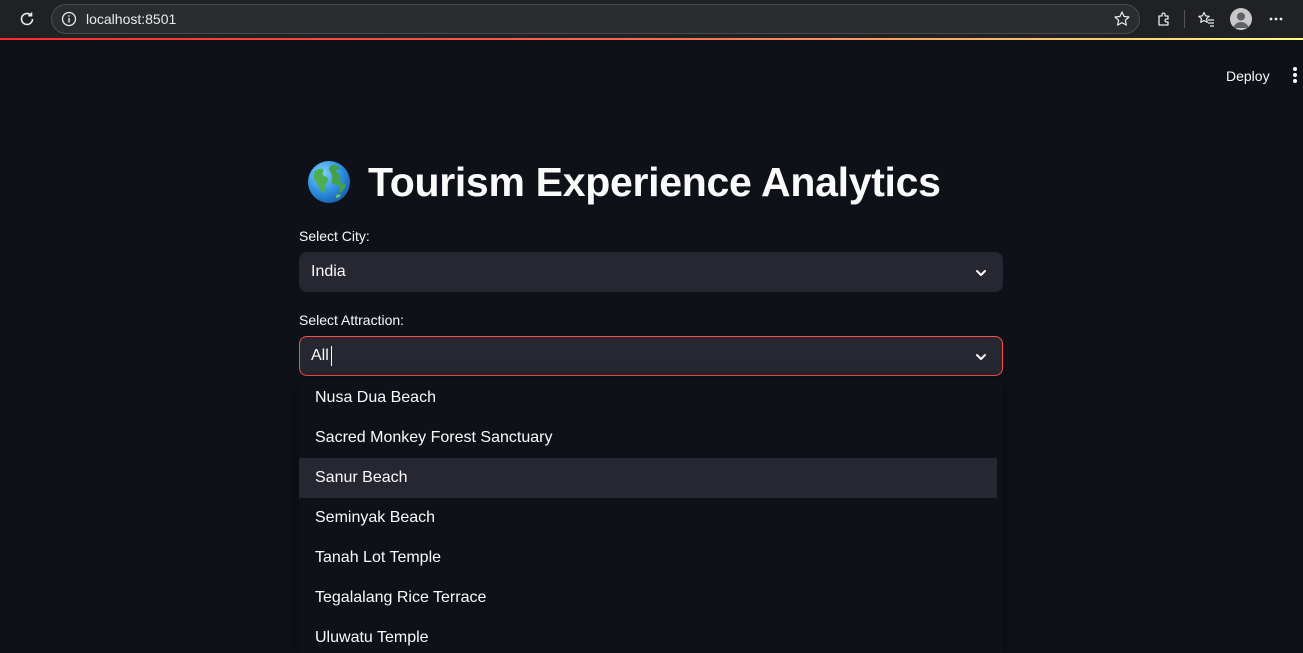 The image size is (1303, 653). Describe the element at coordinates (1276, 19) in the screenshot. I see `more-options-icon` at that location.